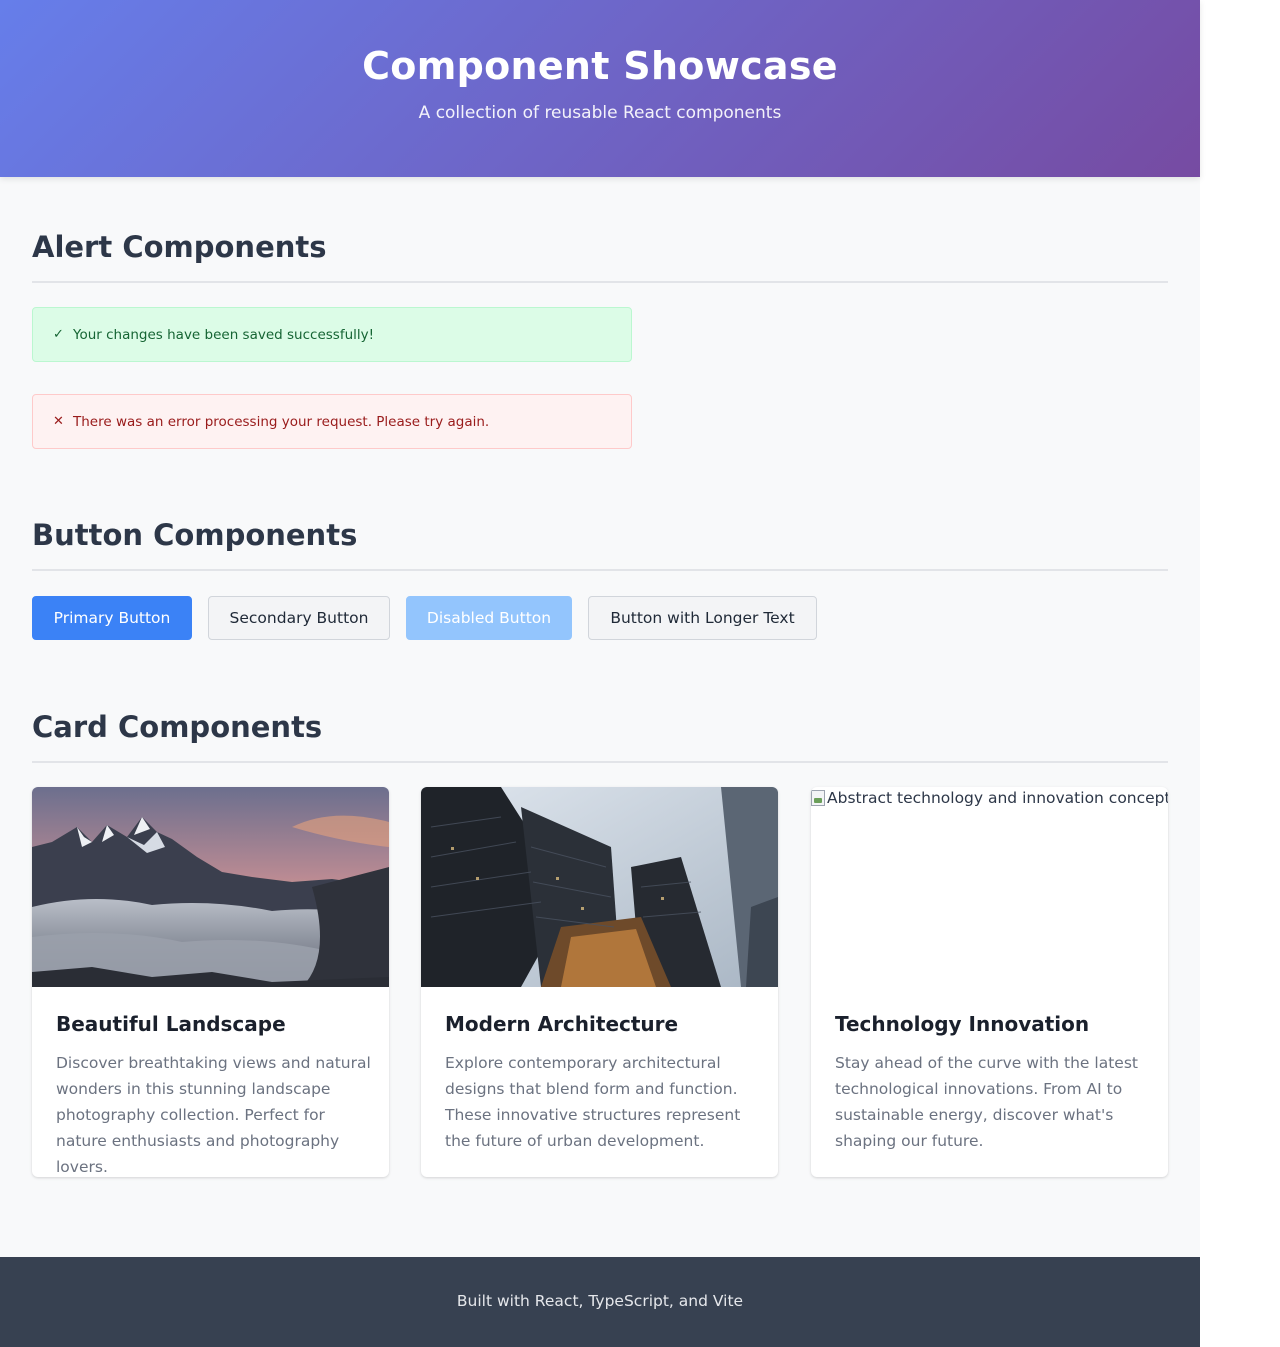  What do you see at coordinates (489, 618) in the screenshot?
I see `disabled-button: Disabled Button` at bounding box center [489, 618].